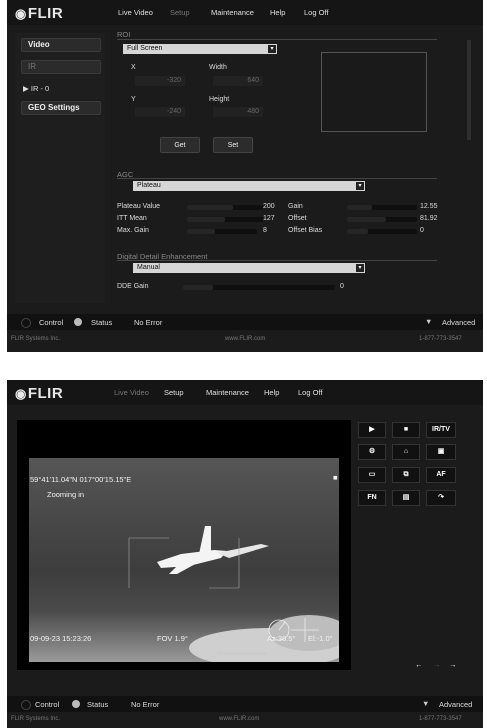 The width and height of the screenshot is (487, 728). What do you see at coordinates (429, 218) in the screenshot?
I see `offset-value: 81.92` at bounding box center [429, 218].